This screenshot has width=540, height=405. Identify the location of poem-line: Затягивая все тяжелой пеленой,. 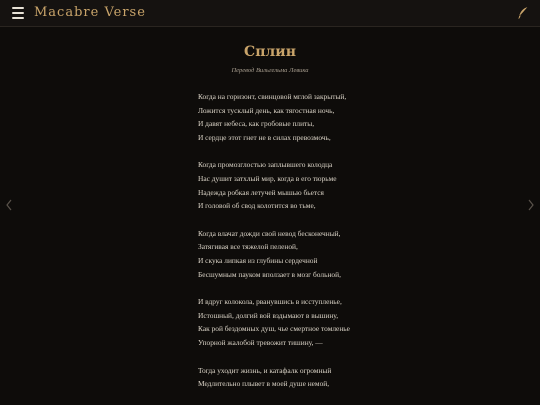
(248, 247).